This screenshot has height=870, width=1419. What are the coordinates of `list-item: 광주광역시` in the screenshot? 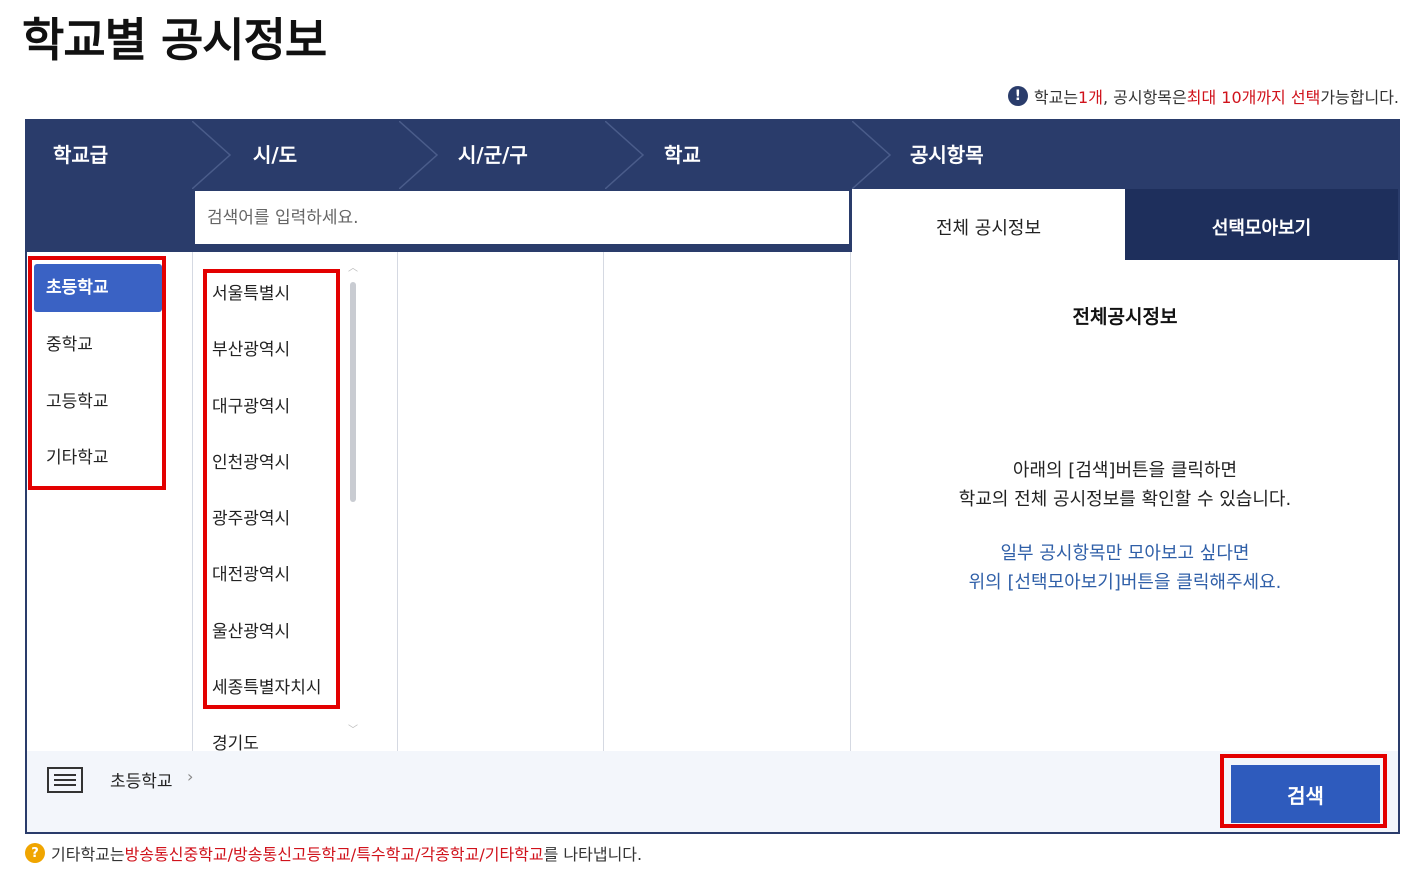 It's located at (251, 516).